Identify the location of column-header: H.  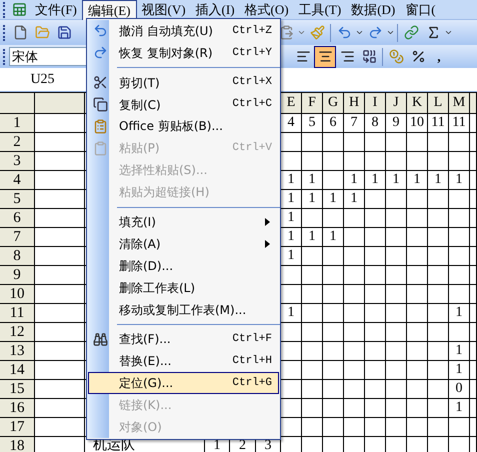
(354, 103).